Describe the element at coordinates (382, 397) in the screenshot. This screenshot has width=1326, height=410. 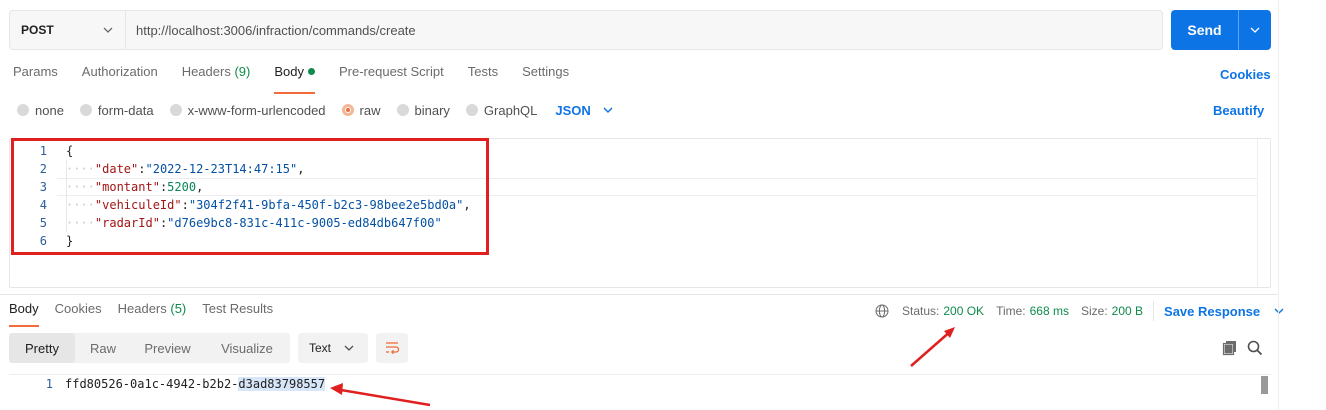
I see `annotation-arrow-response` at that location.